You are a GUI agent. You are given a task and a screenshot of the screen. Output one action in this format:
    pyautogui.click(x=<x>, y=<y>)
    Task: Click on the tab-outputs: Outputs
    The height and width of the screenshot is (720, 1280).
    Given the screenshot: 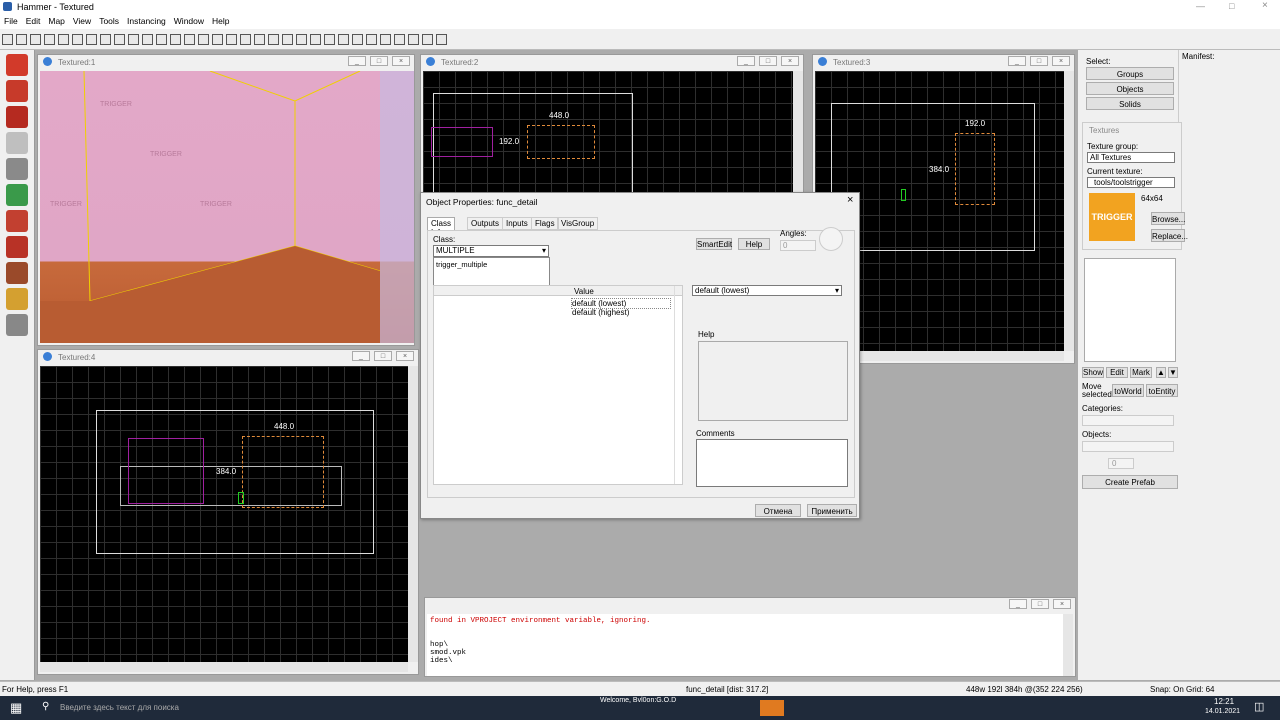 What is the action you would take?
    pyautogui.click(x=485, y=223)
    